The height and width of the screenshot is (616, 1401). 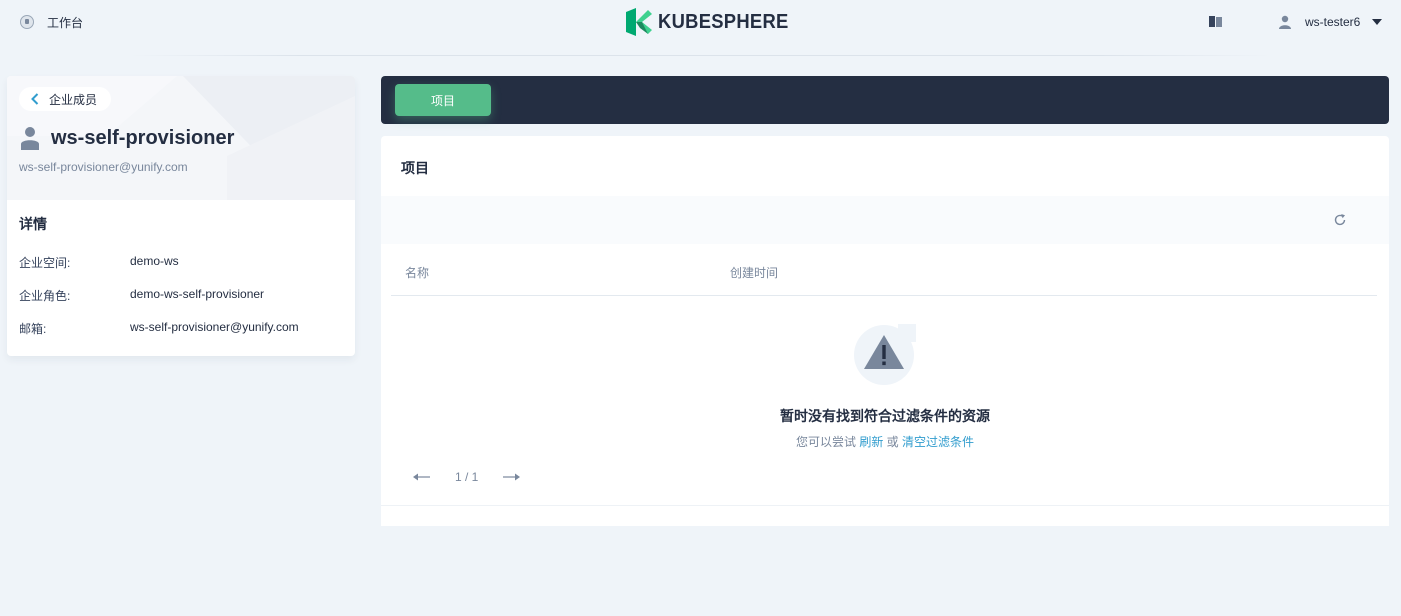 What do you see at coordinates (884, 270) in the screenshot?
I see `table-header: 名称 创建时间` at bounding box center [884, 270].